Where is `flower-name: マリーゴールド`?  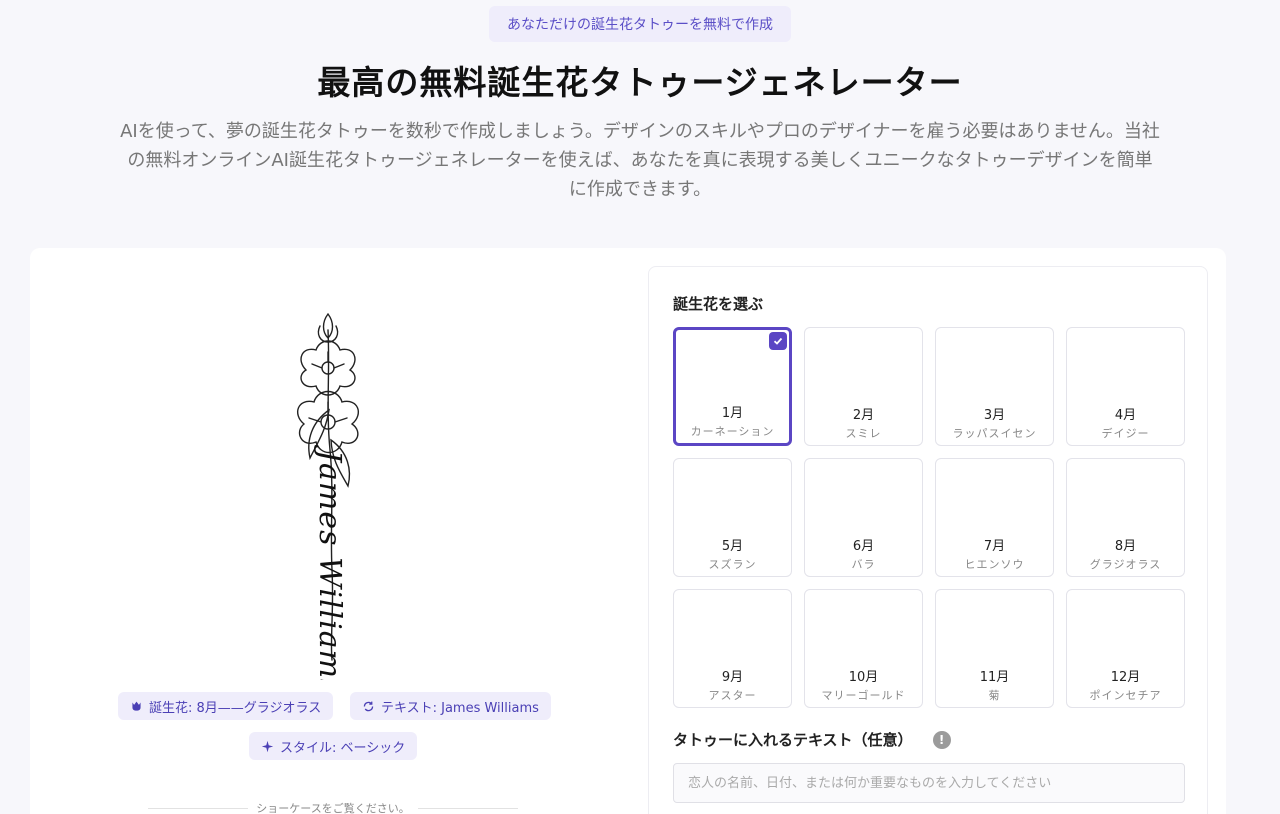 flower-name: マリーゴールド is located at coordinates (863, 695).